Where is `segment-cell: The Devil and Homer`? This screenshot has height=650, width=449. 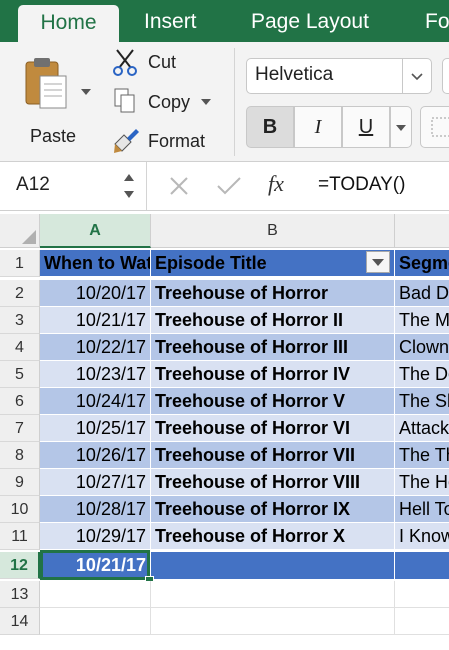
segment-cell: The Devil and Homer is located at coordinates (422, 374).